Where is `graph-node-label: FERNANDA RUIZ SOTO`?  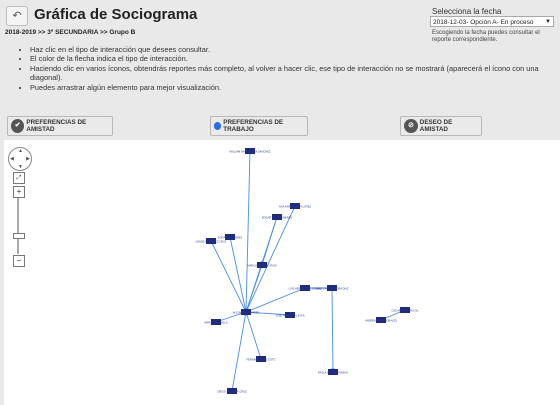
graph-node-label: FERNANDA RUIZ SOTO is located at coordinates (261, 360).